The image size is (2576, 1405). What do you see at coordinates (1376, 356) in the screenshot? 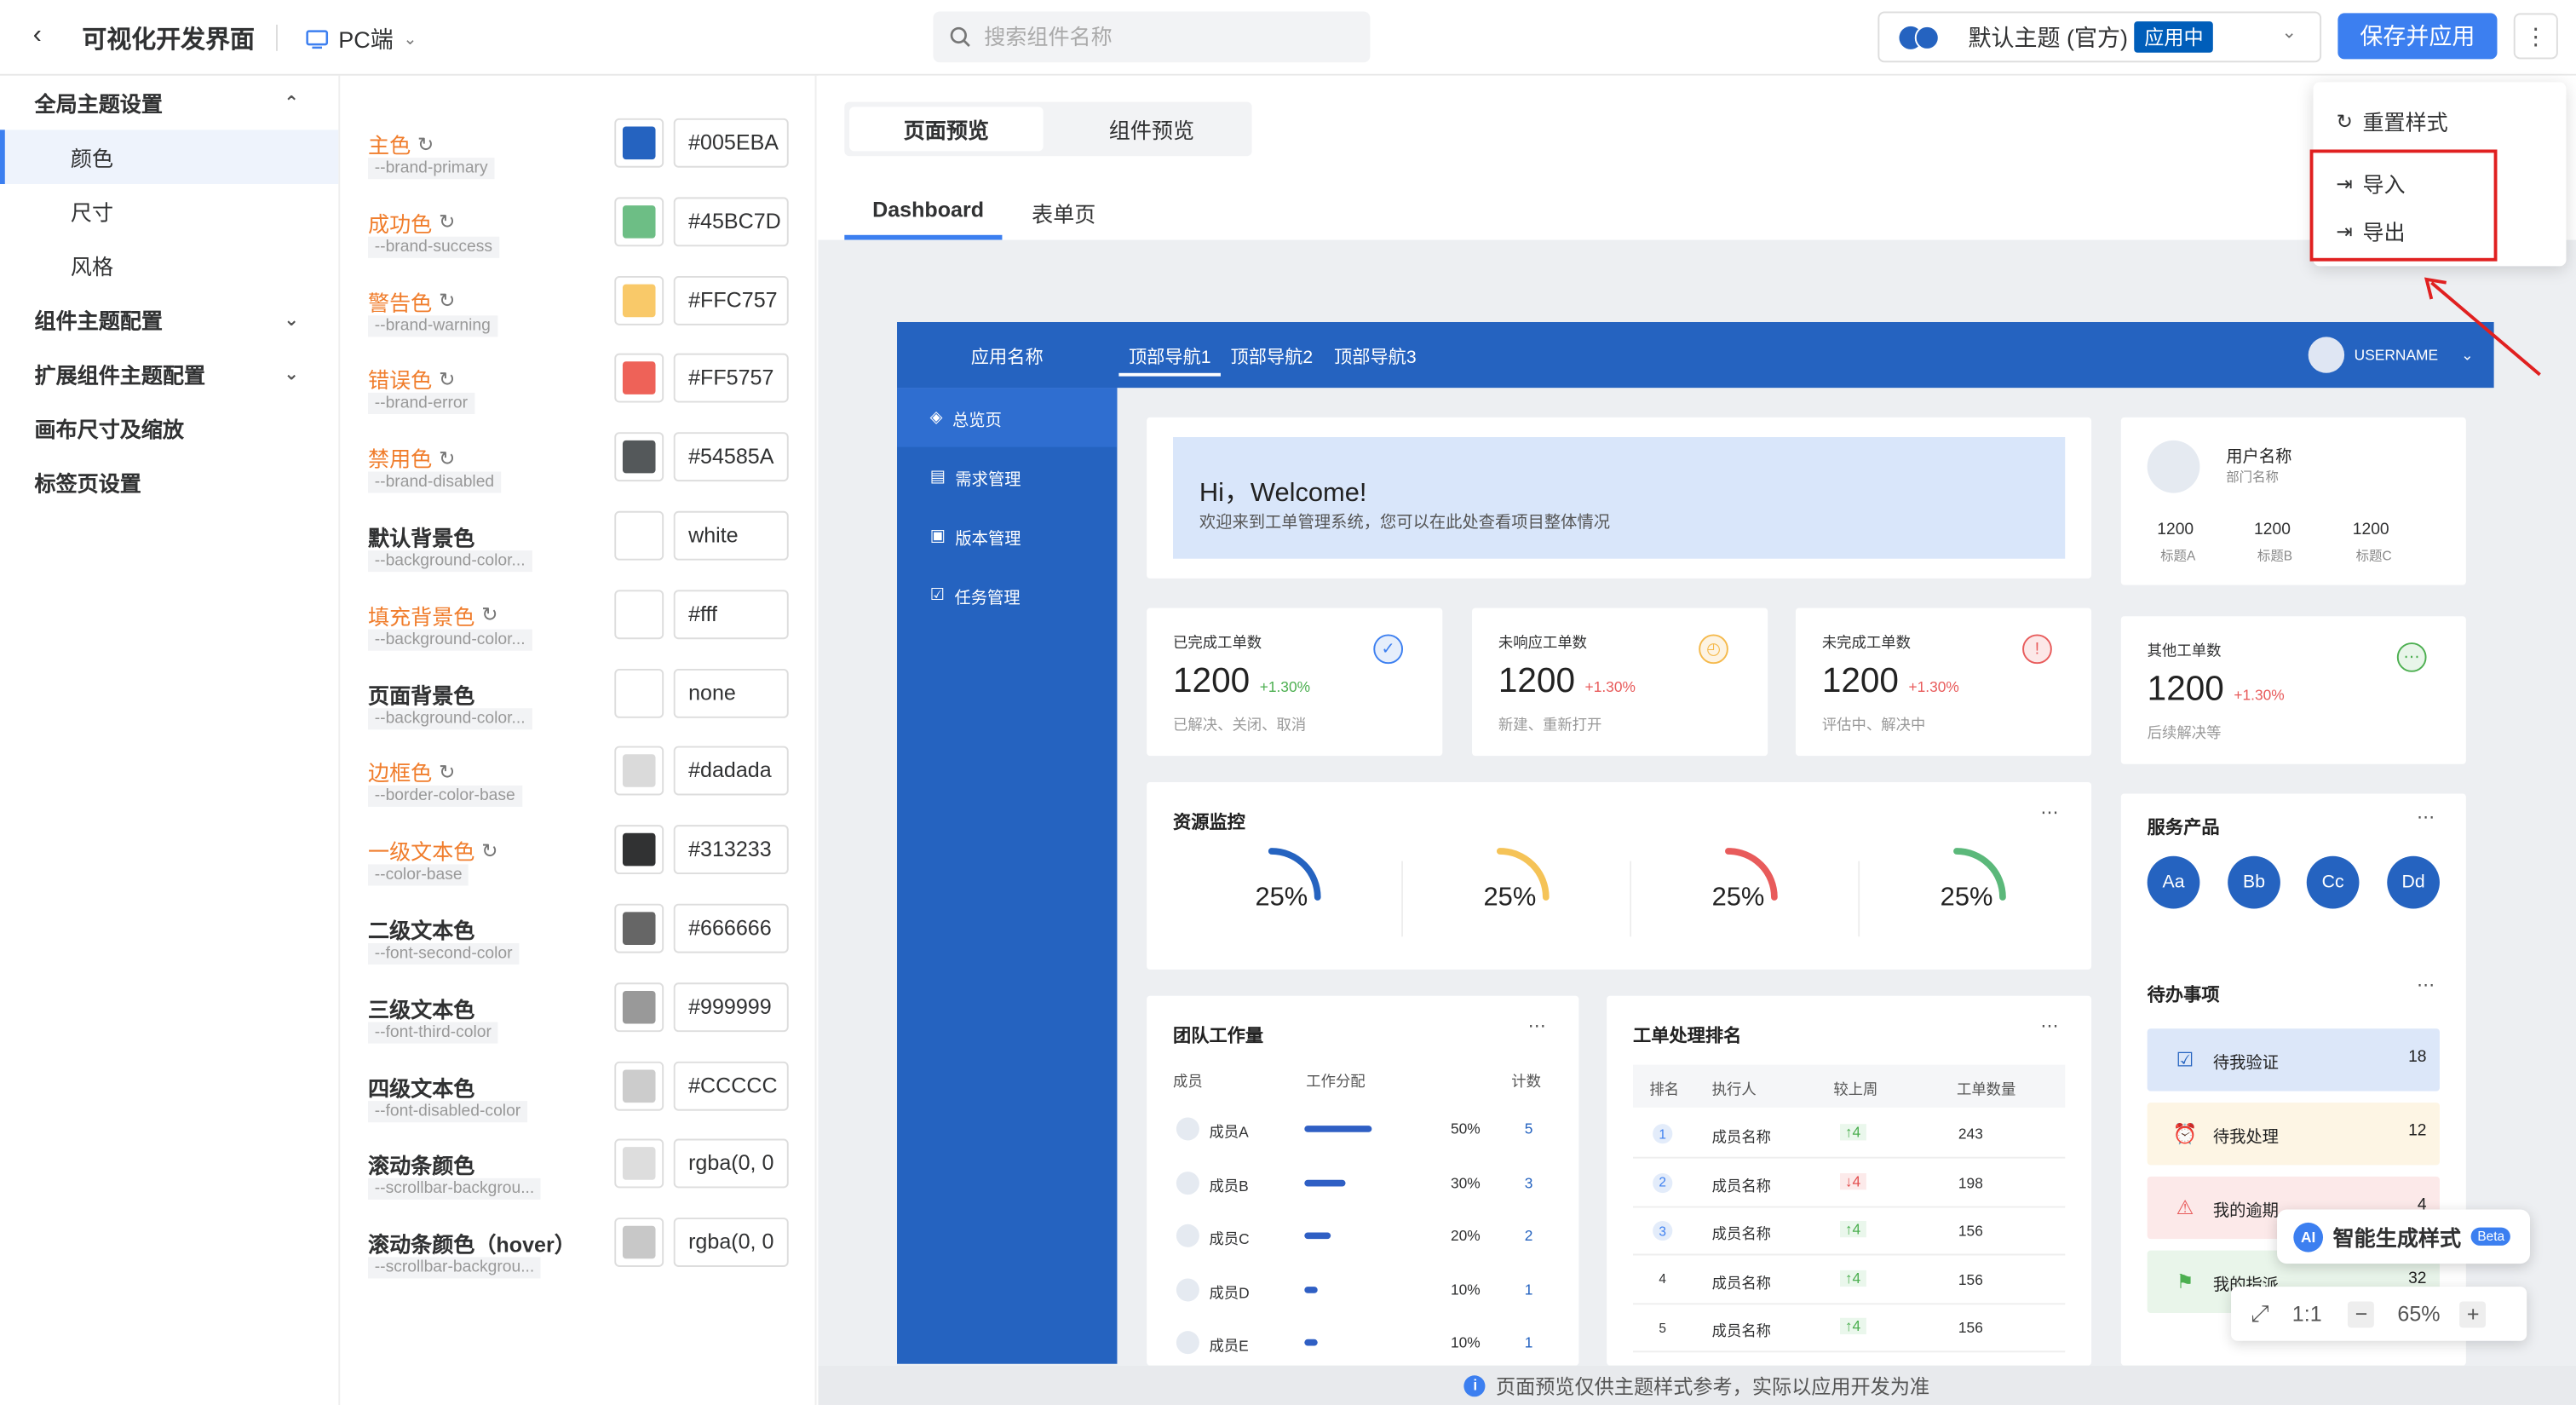
I see `top-nav-3: 顶部导航3` at bounding box center [1376, 356].